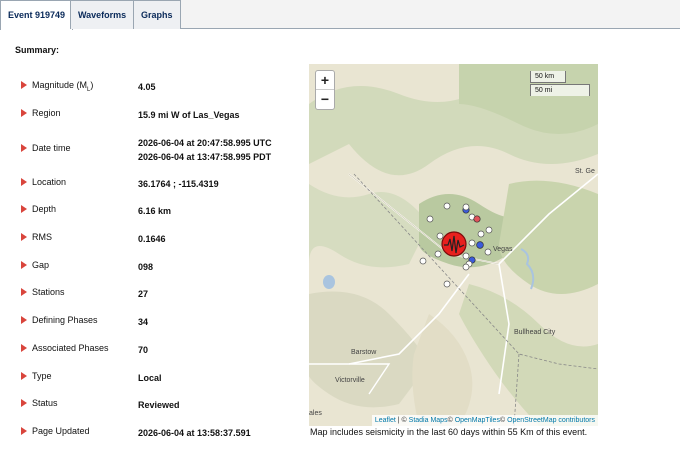 Image resolution: width=680 pixels, height=458 pixels. Describe the element at coordinates (46, 113) in the screenshot. I see `region-label: Region` at that location.